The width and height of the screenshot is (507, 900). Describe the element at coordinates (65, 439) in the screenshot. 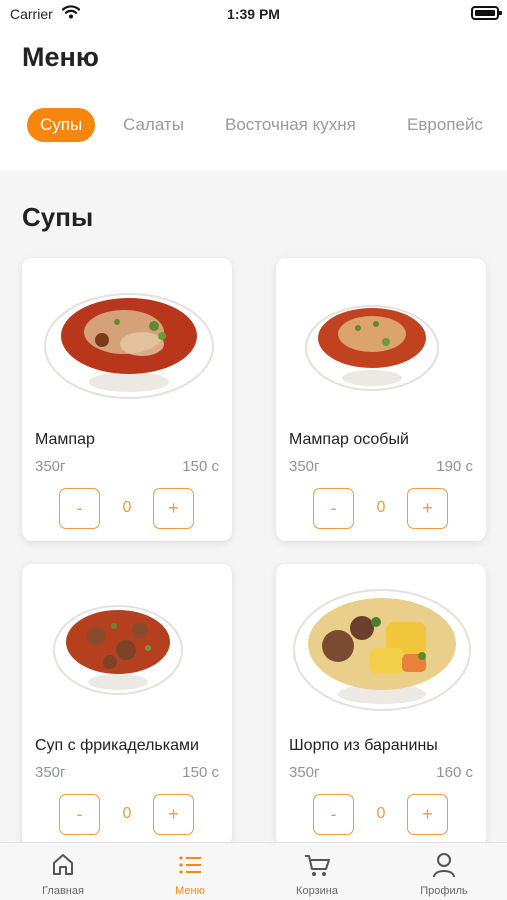

I see `dish-name: Мампар` at that location.